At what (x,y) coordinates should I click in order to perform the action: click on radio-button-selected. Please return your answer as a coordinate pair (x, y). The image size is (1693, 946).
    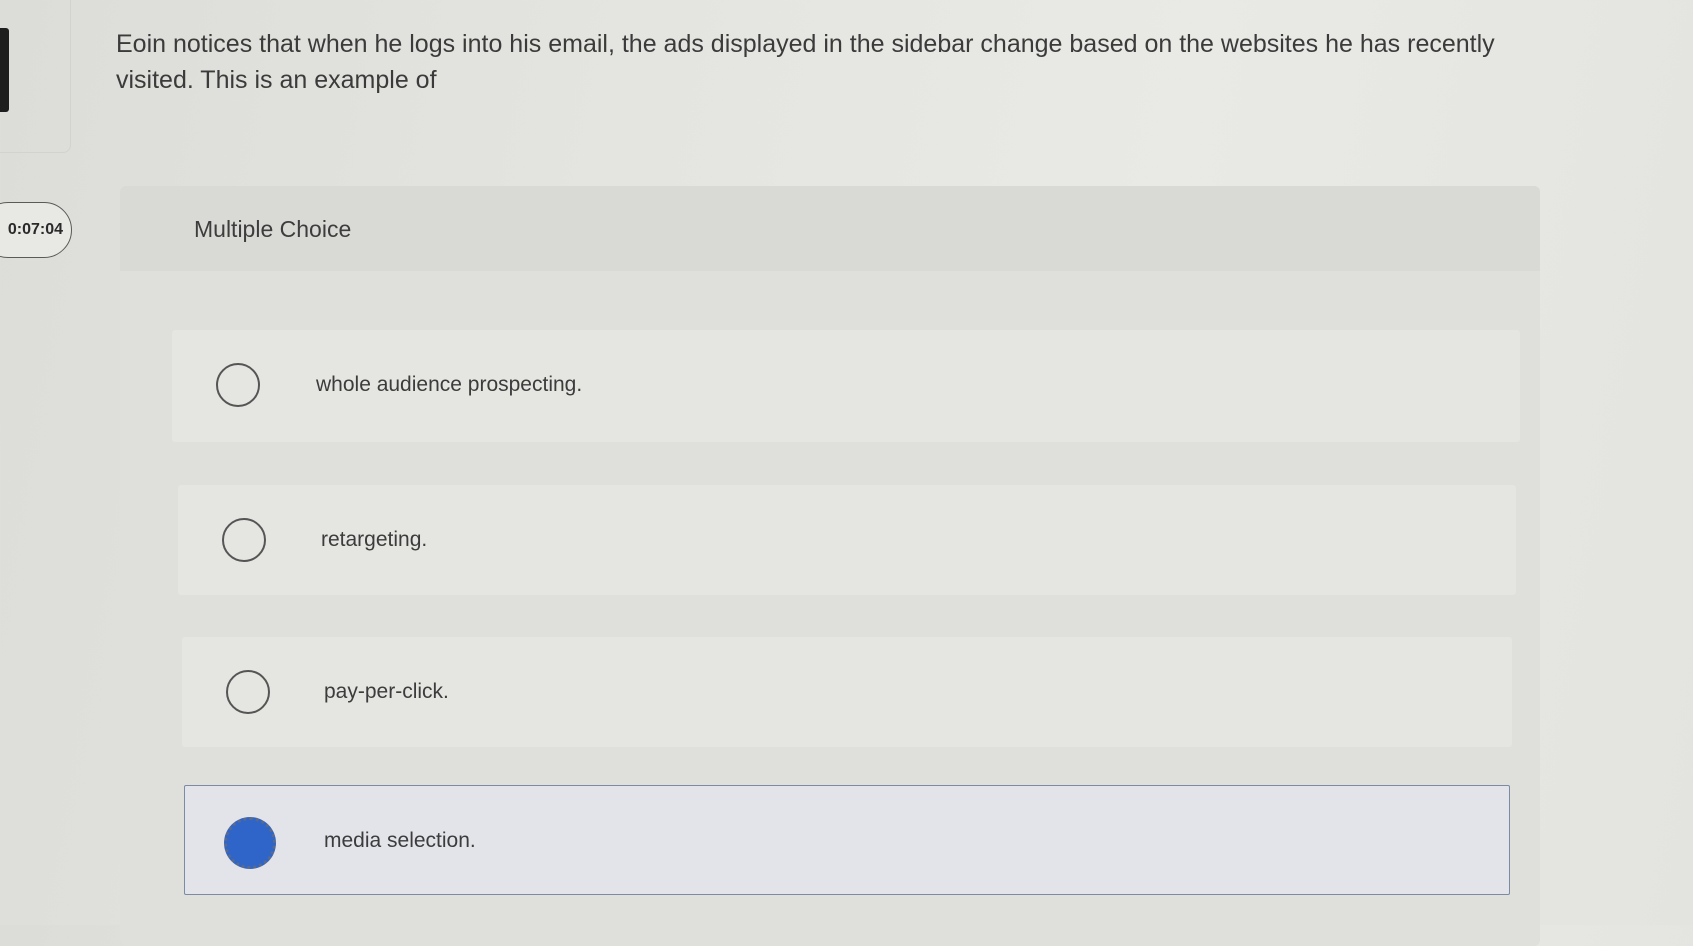
    Looking at the image, I should click on (250, 843).